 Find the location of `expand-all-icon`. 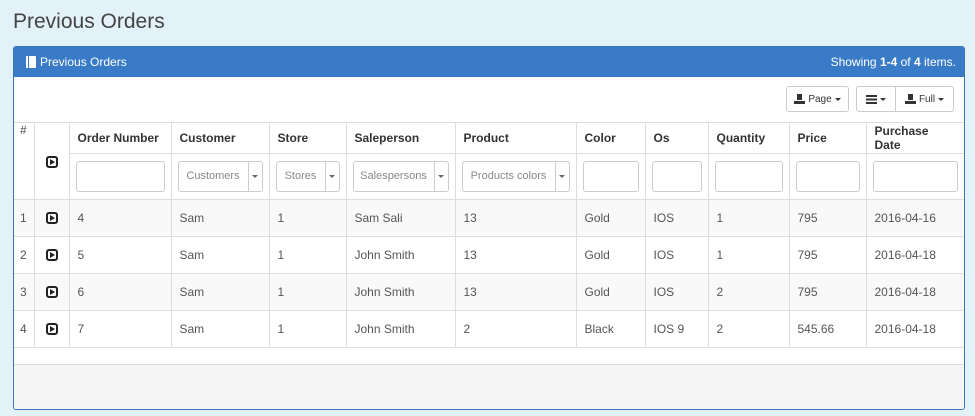

expand-all-icon is located at coordinates (51, 161).